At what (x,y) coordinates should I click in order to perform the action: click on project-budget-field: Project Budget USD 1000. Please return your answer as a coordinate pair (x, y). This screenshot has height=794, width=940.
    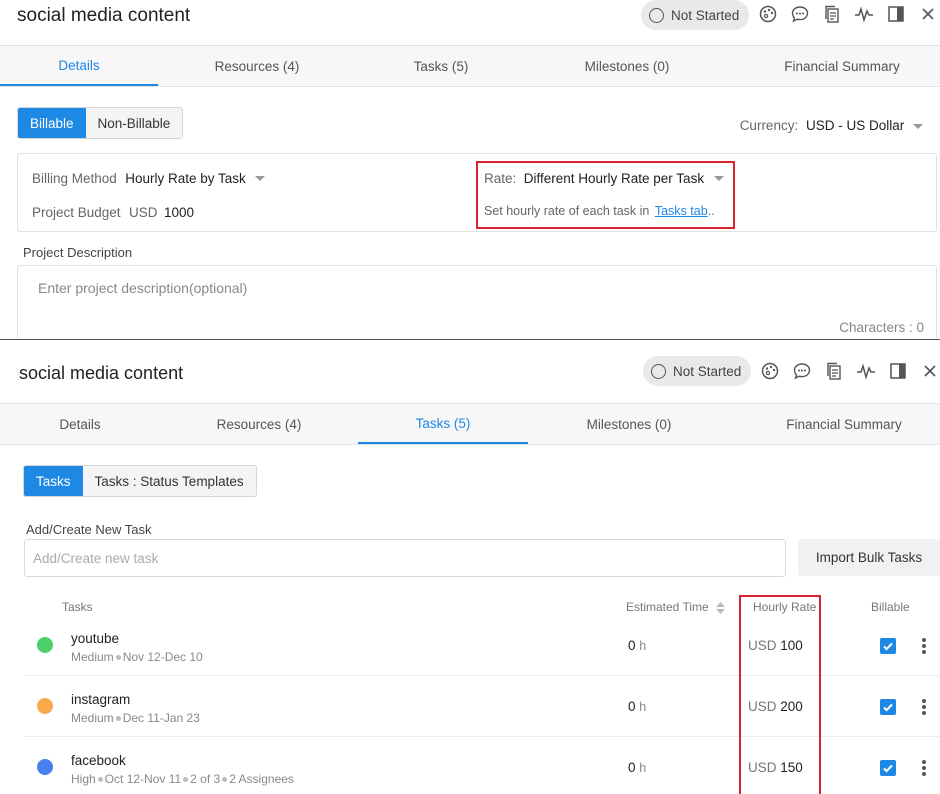
    Looking at the image, I should click on (113, 213).